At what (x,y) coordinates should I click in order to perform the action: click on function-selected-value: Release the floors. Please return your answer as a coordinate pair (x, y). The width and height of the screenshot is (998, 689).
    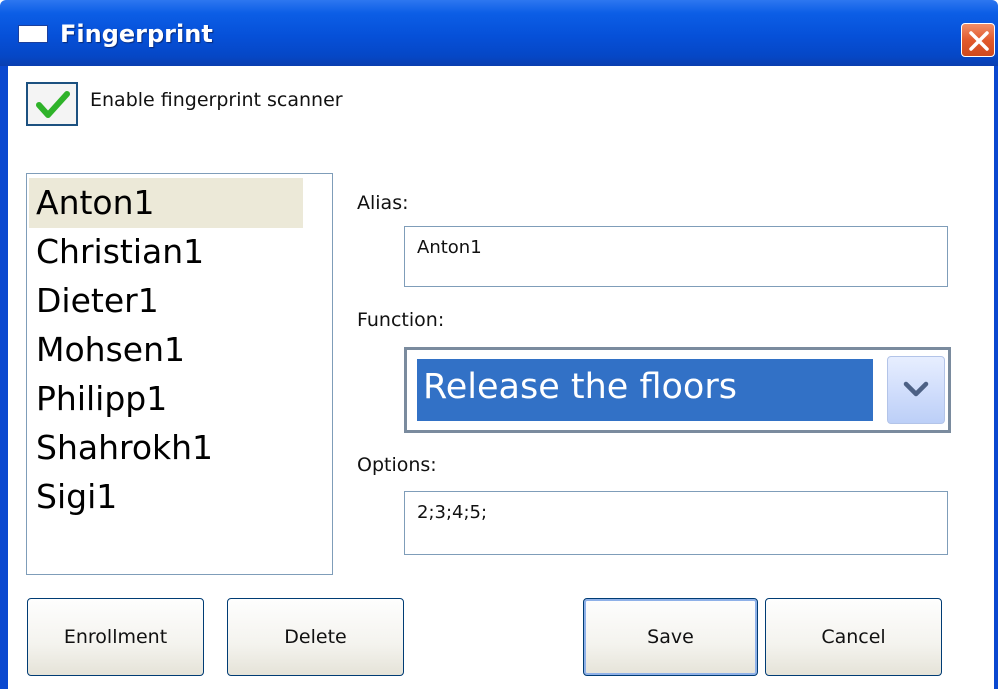
    Looking at the image, I should click on (645, 390).